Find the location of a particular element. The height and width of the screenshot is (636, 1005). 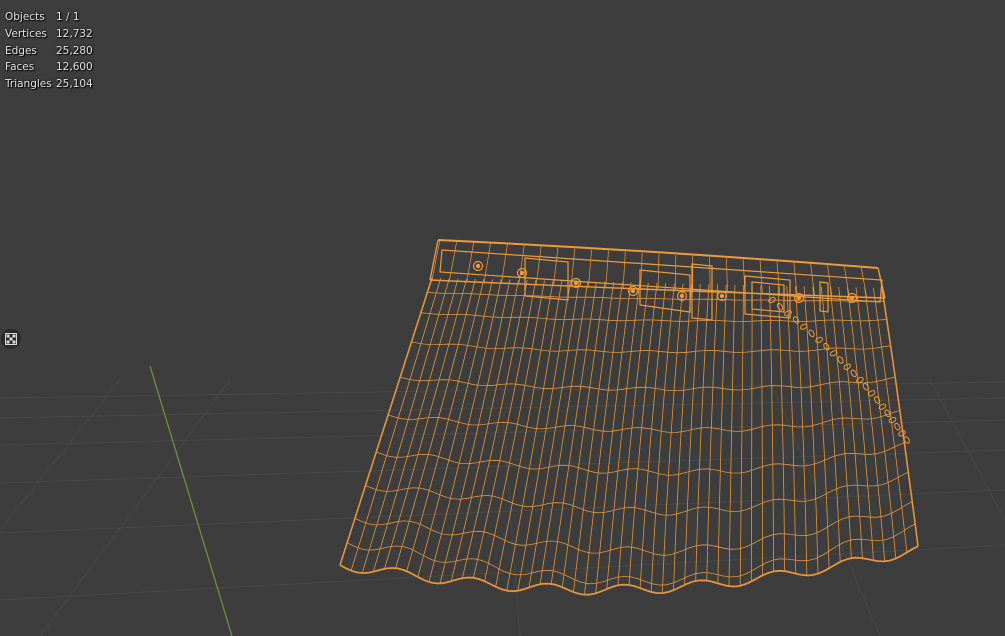

stat-row-edges: Edges 25,280 is located at coordinates (49, 51).